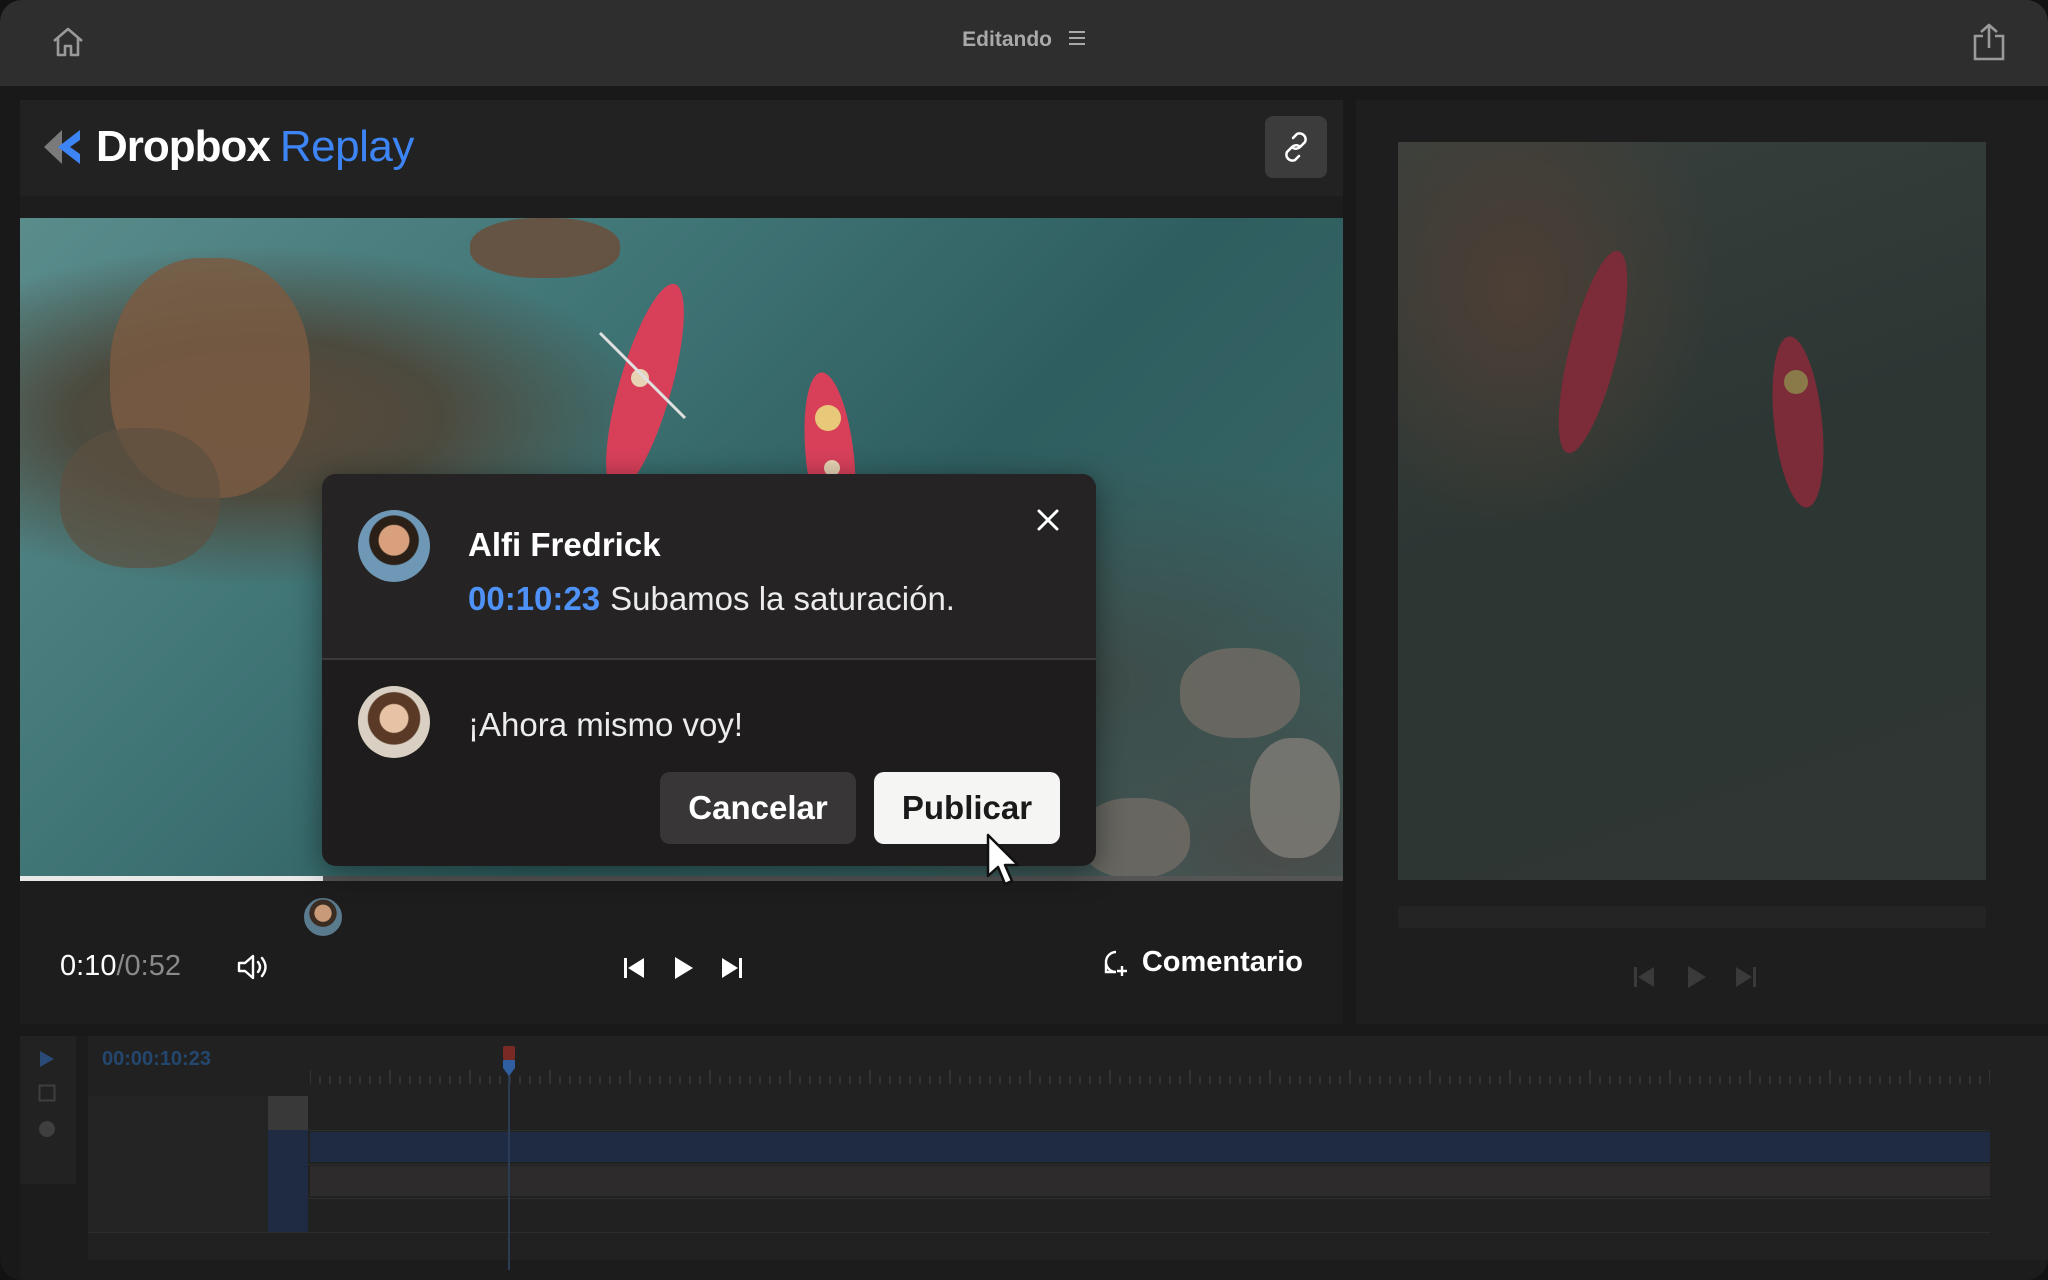 Image resolution: width=2048 pixels, height=1280 pixels. What do you see at coordinates (152, 966) in the screenshot?
I see `time-total: 0:52` at bounding box center [152, 966].